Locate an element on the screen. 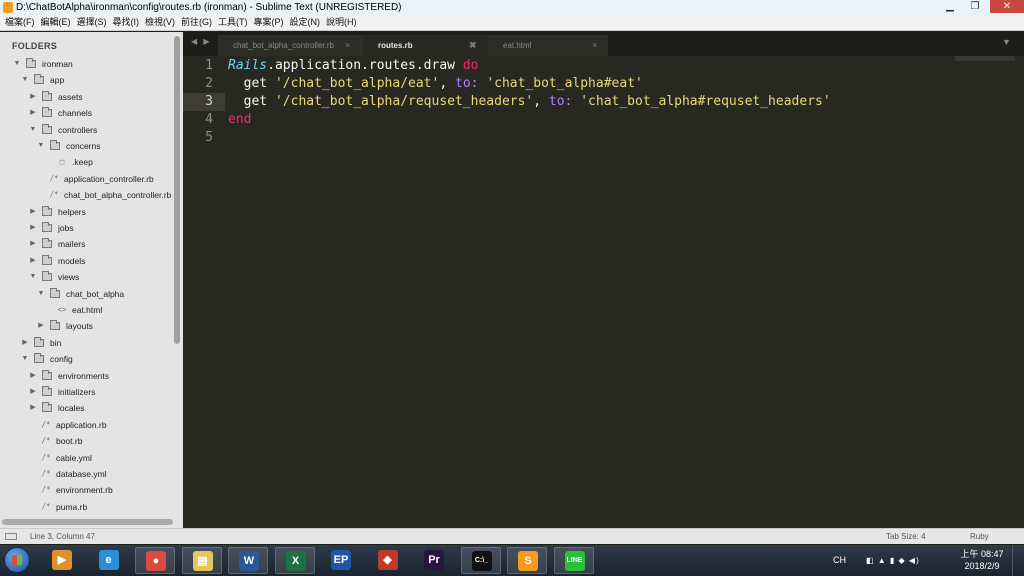 This screenshot has height=576, width=1024. menu-view: 檢視(V) is located at coordinates (160, 22).